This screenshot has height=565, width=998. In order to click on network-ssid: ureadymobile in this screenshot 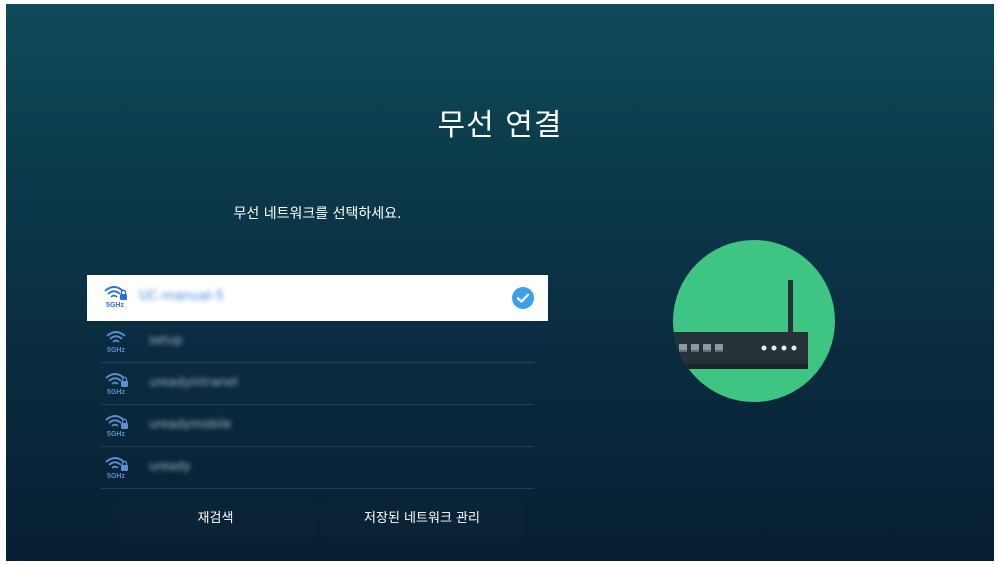, I will do `click(190, 424)`.